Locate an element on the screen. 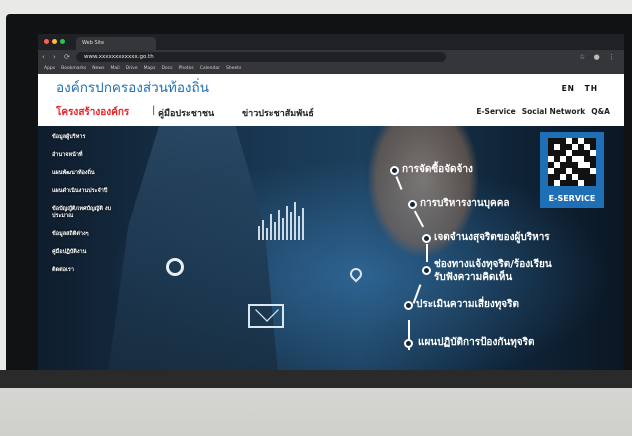 This screenshot has width=632, height=436. sidebar-item-annual-plan: แผนดำเนินงานประจำปี is located at coordinates (92, 191).